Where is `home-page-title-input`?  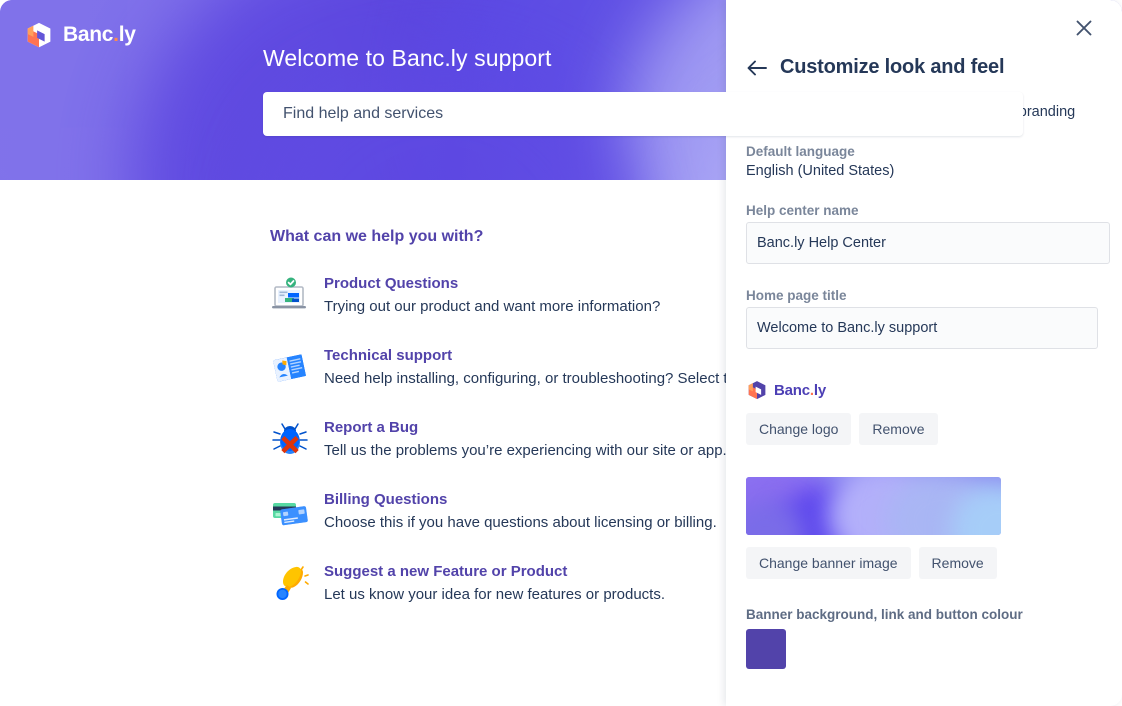
home-page-title-input is located at coordinates (922, 328).